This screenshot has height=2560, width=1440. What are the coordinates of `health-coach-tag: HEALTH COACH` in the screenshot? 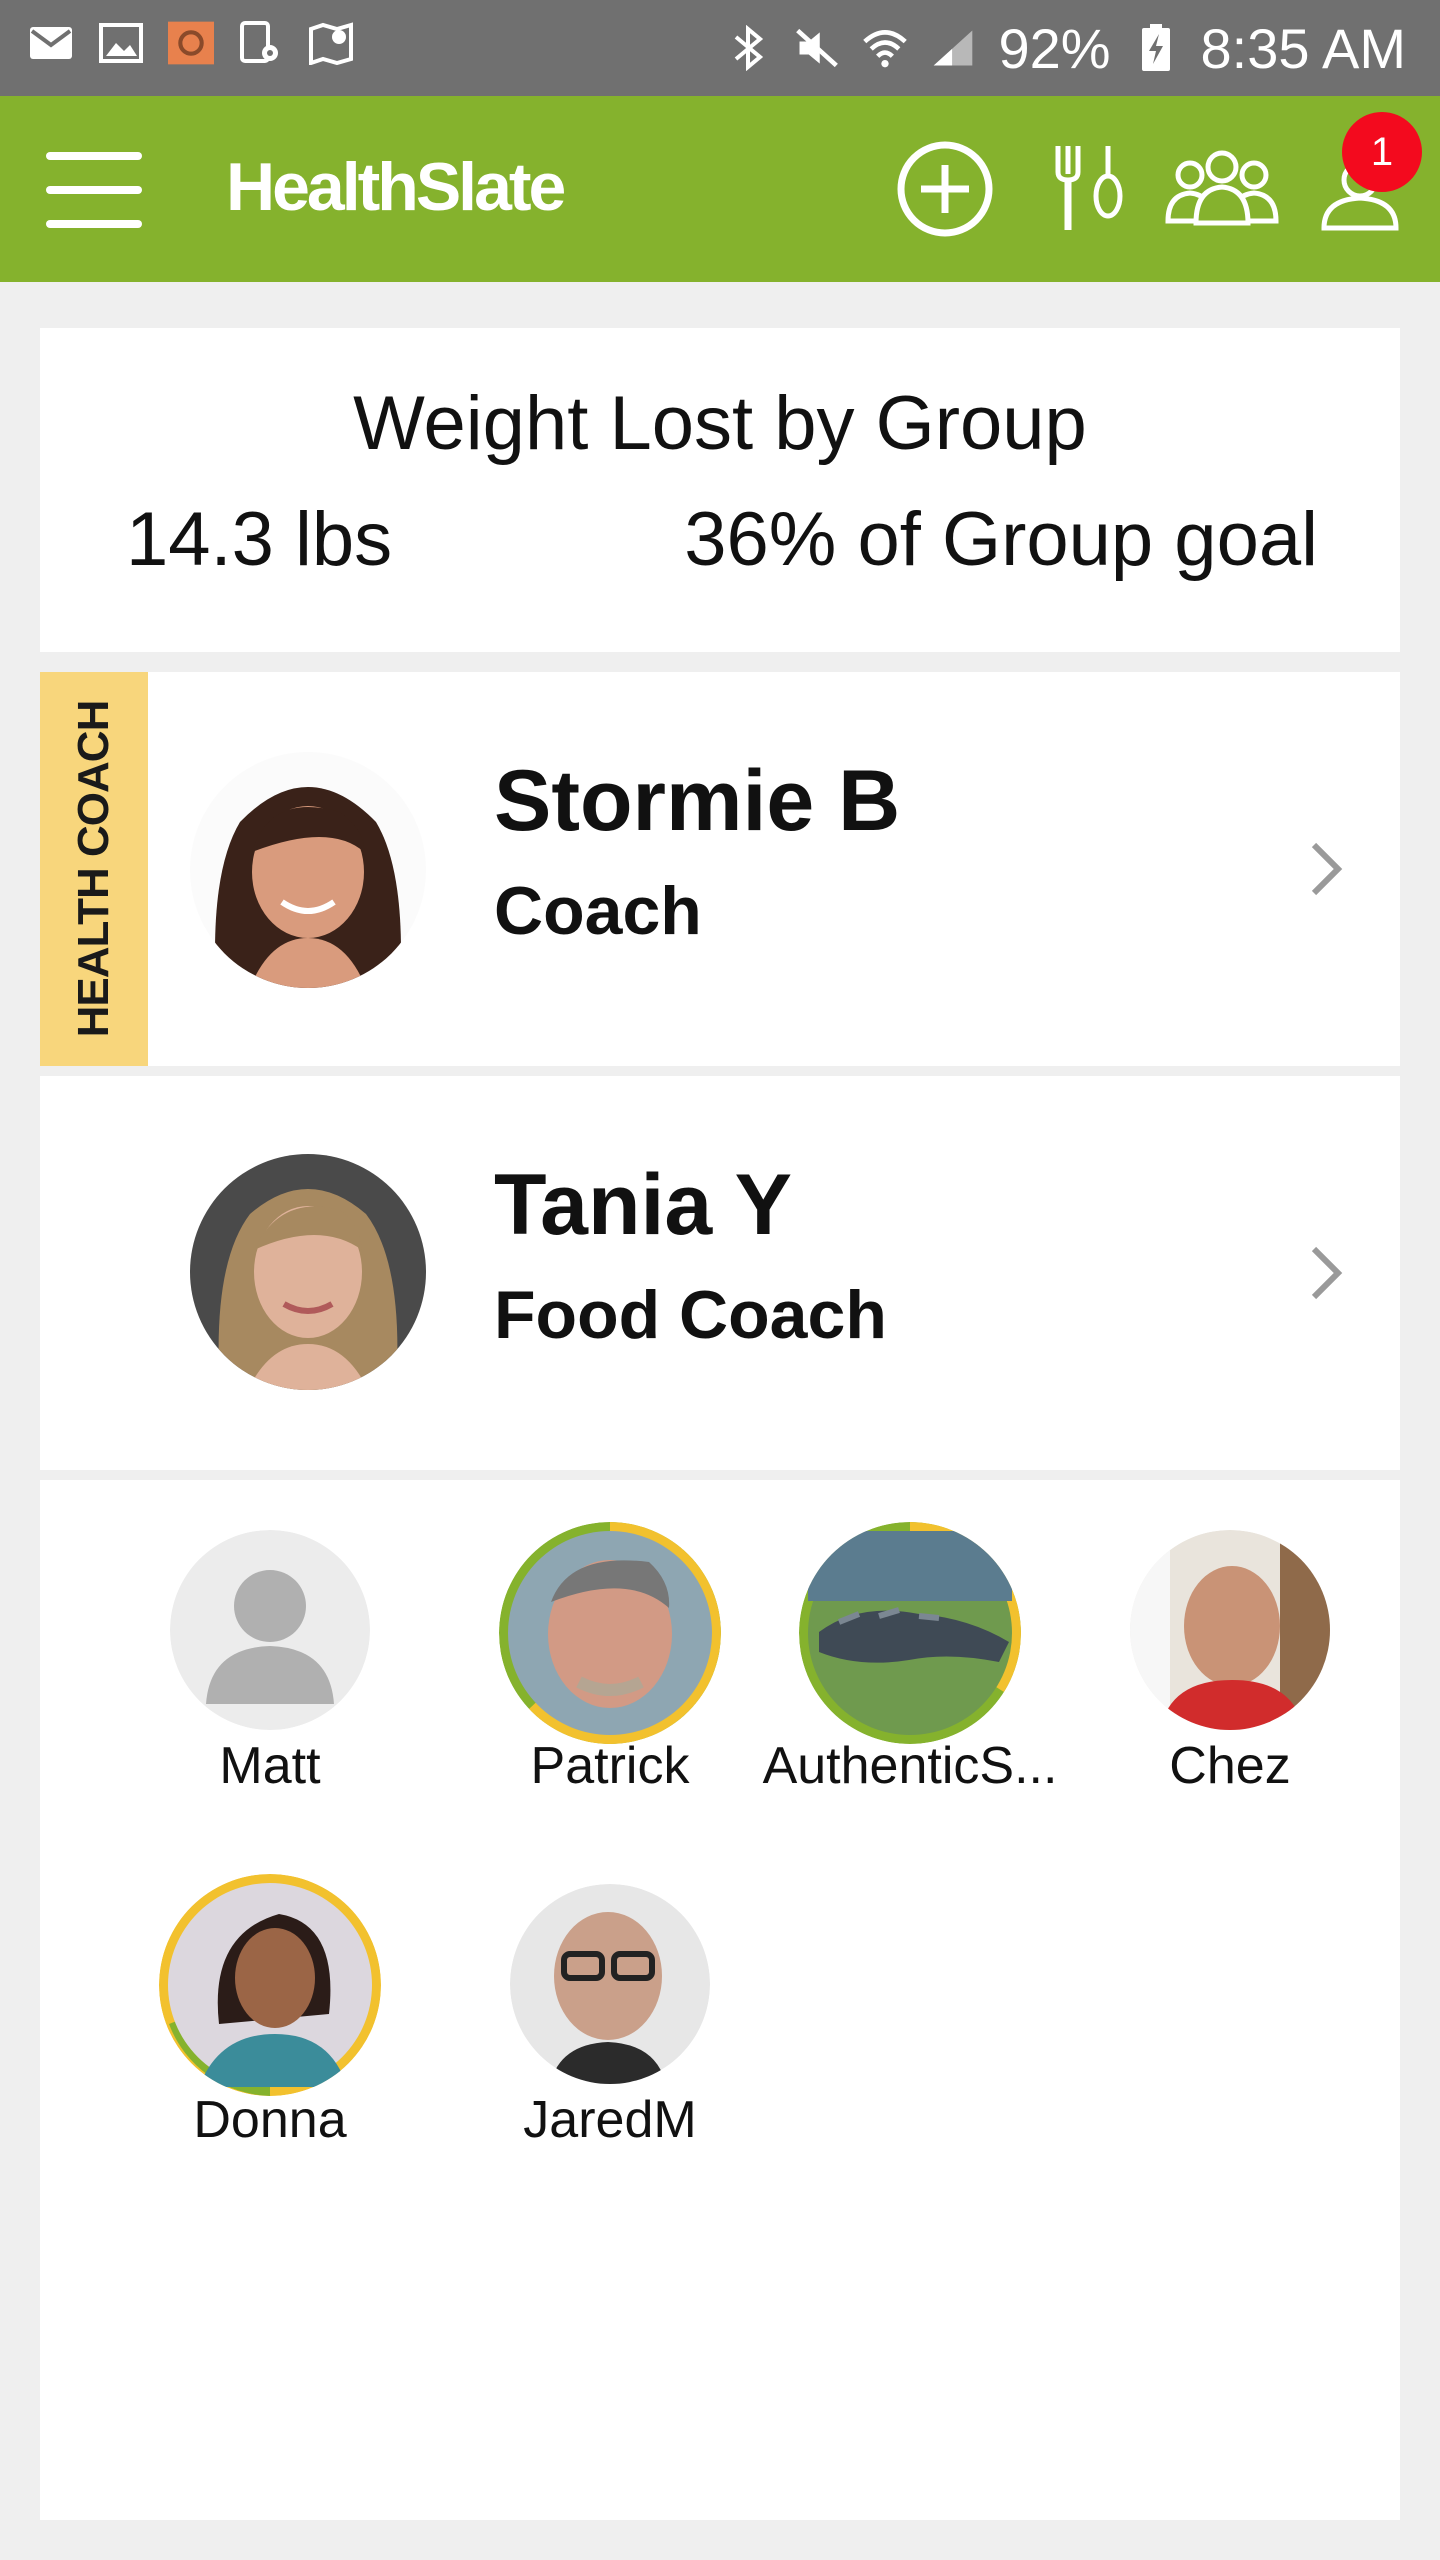 It's located at (94, 869).